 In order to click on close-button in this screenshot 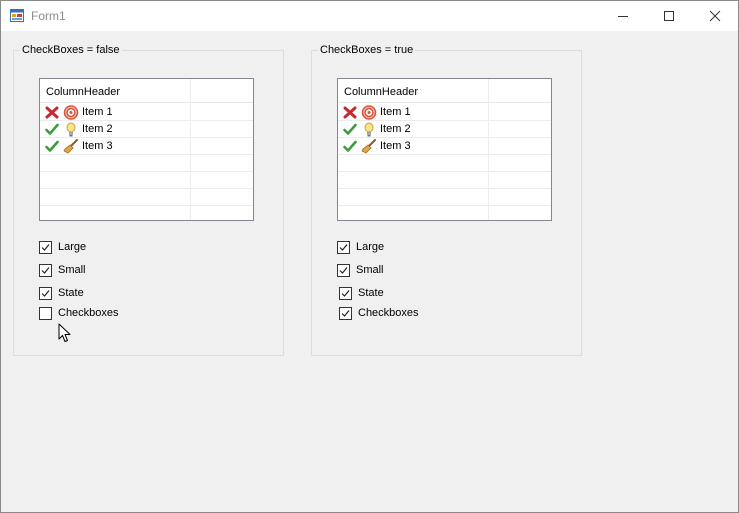, I will do `click(715, 16)`.